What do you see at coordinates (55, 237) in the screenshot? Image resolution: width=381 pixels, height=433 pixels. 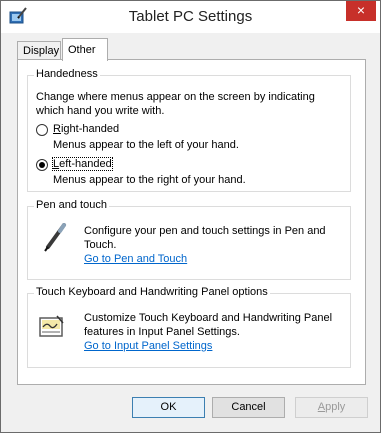 I see `pen-icon` at bounding box center [55, 237].